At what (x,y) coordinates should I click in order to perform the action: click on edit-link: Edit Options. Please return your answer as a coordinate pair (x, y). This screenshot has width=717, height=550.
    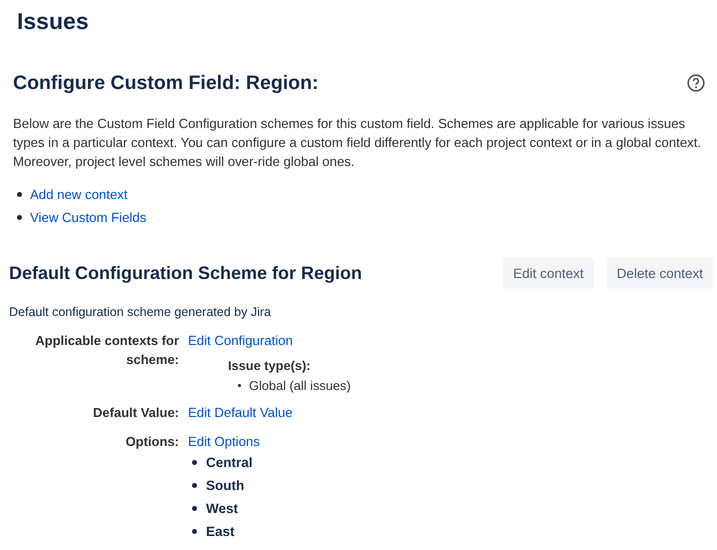
    Looking at the image, I should click on (224, 441).